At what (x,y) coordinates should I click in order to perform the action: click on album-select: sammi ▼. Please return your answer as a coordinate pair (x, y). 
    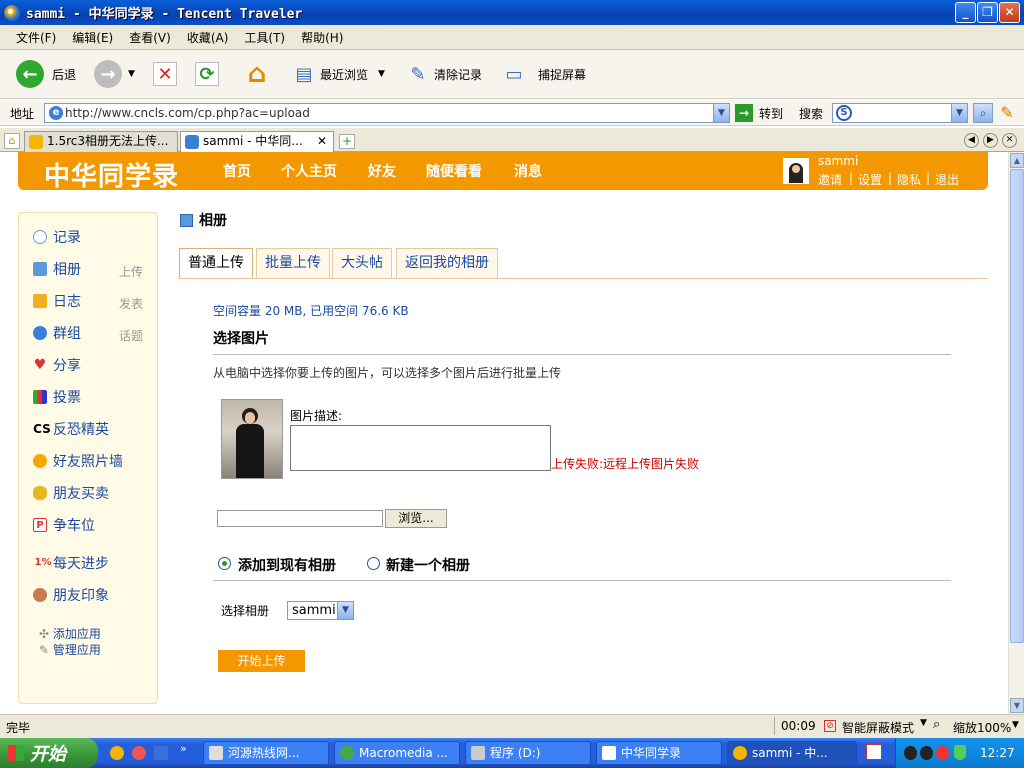
    Looking at the image, I should click on (320, 610).